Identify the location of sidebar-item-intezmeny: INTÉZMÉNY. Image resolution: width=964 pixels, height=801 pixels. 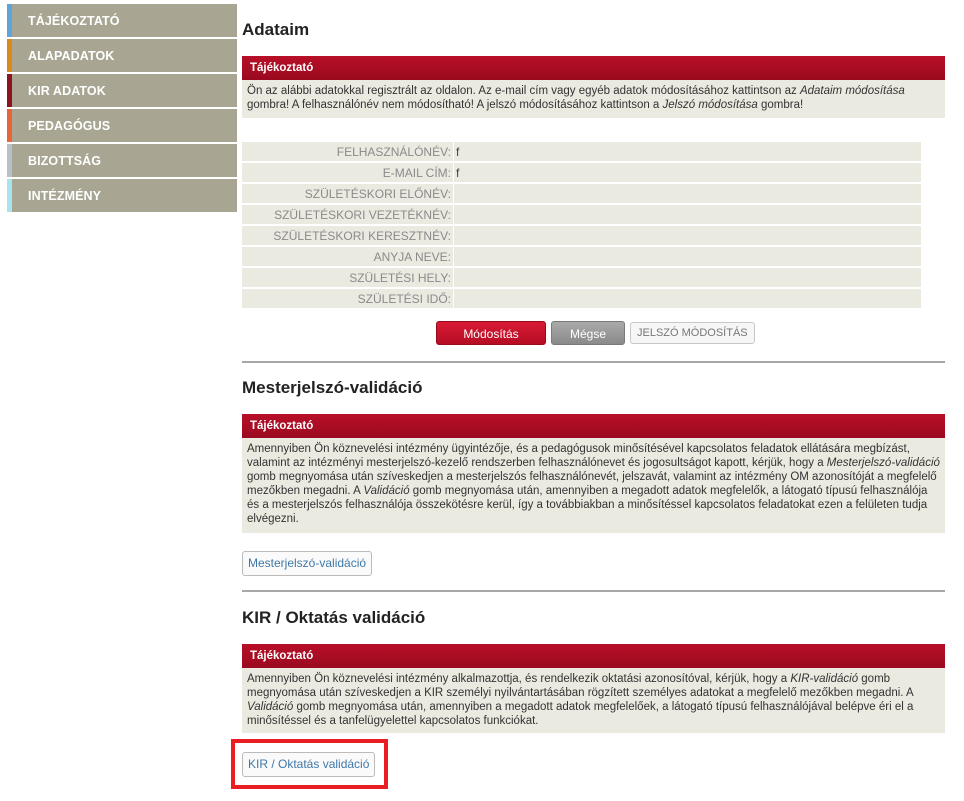
(122, 195).